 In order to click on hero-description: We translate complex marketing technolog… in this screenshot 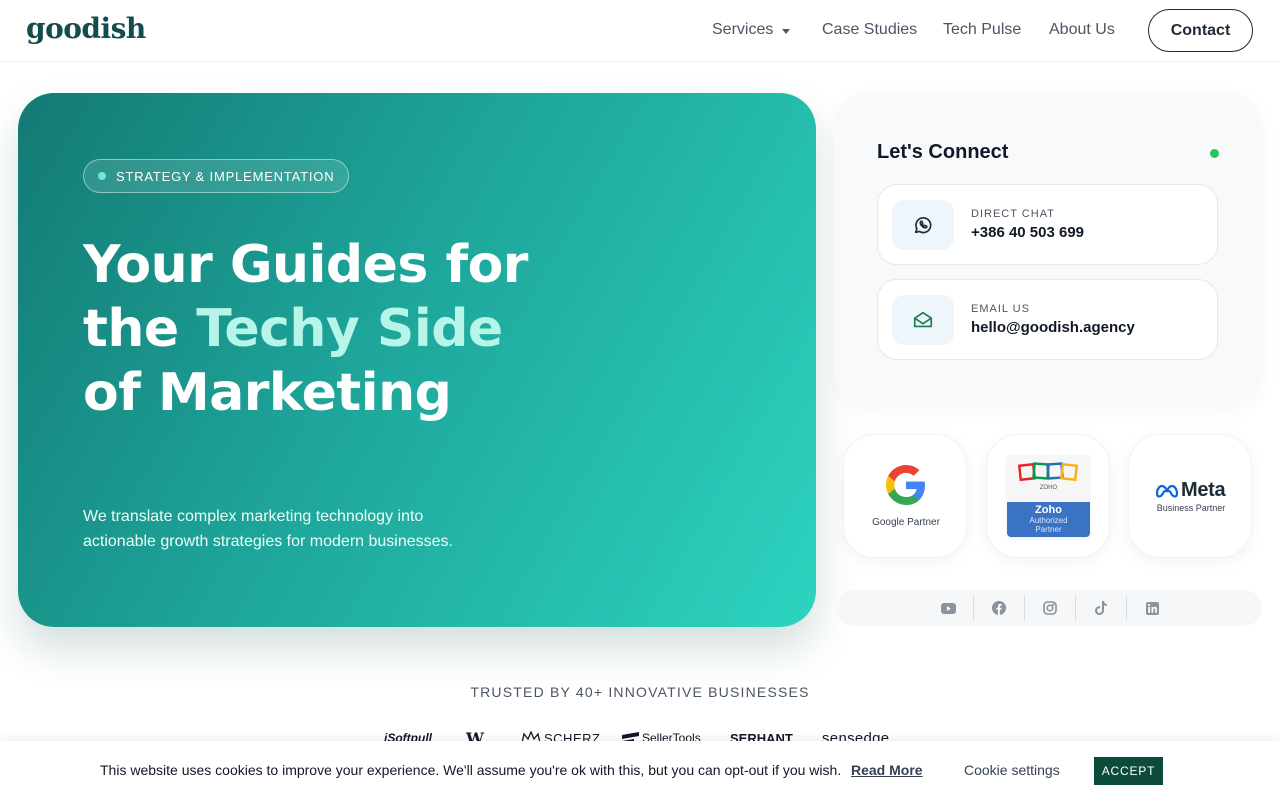, I will do `click(293, 529)`.